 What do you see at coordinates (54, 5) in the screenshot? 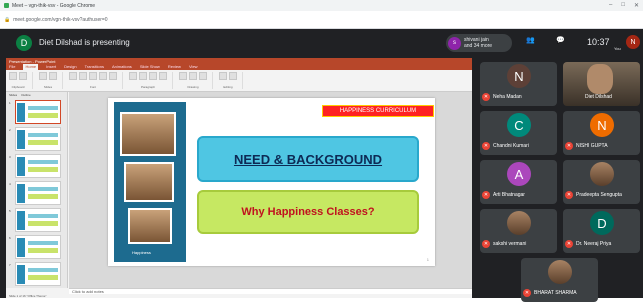
I see `browser-window-title: Meet – vgn-thik-vsv - Google Chrome` at bounding box center [54, 5].